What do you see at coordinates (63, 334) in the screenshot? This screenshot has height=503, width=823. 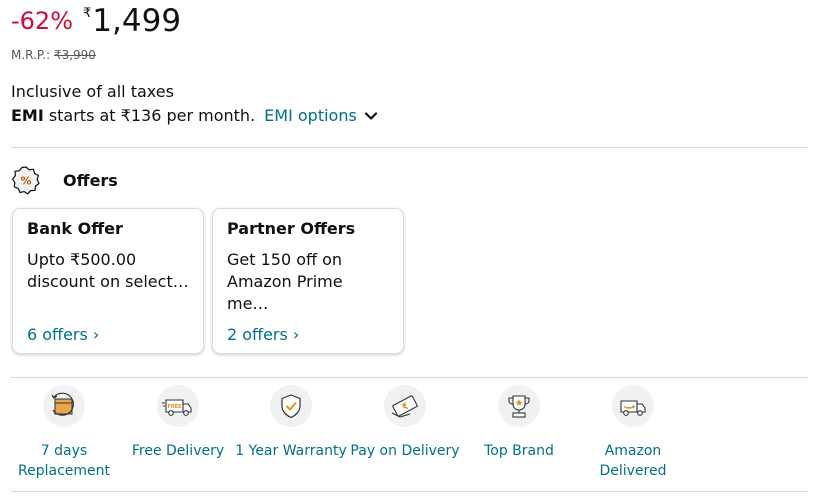 I see `bank-offer-count-link: 6 offers ›` at bounding box center [63, 334].